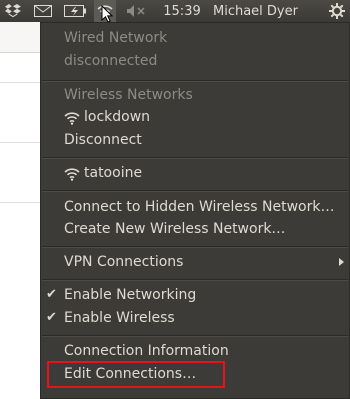  What do you see at coordinates (13, 11) in the screenshot?
I see `dropbox-icon` at bounding box center [13, 11].